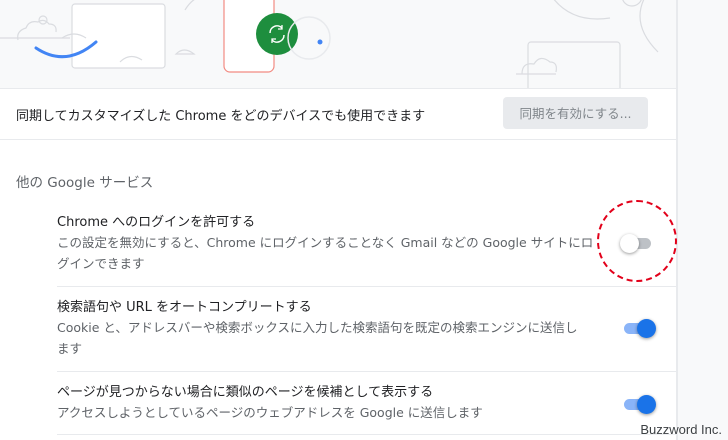  I want to click on autocomplete-toggle, so click(639, 328).